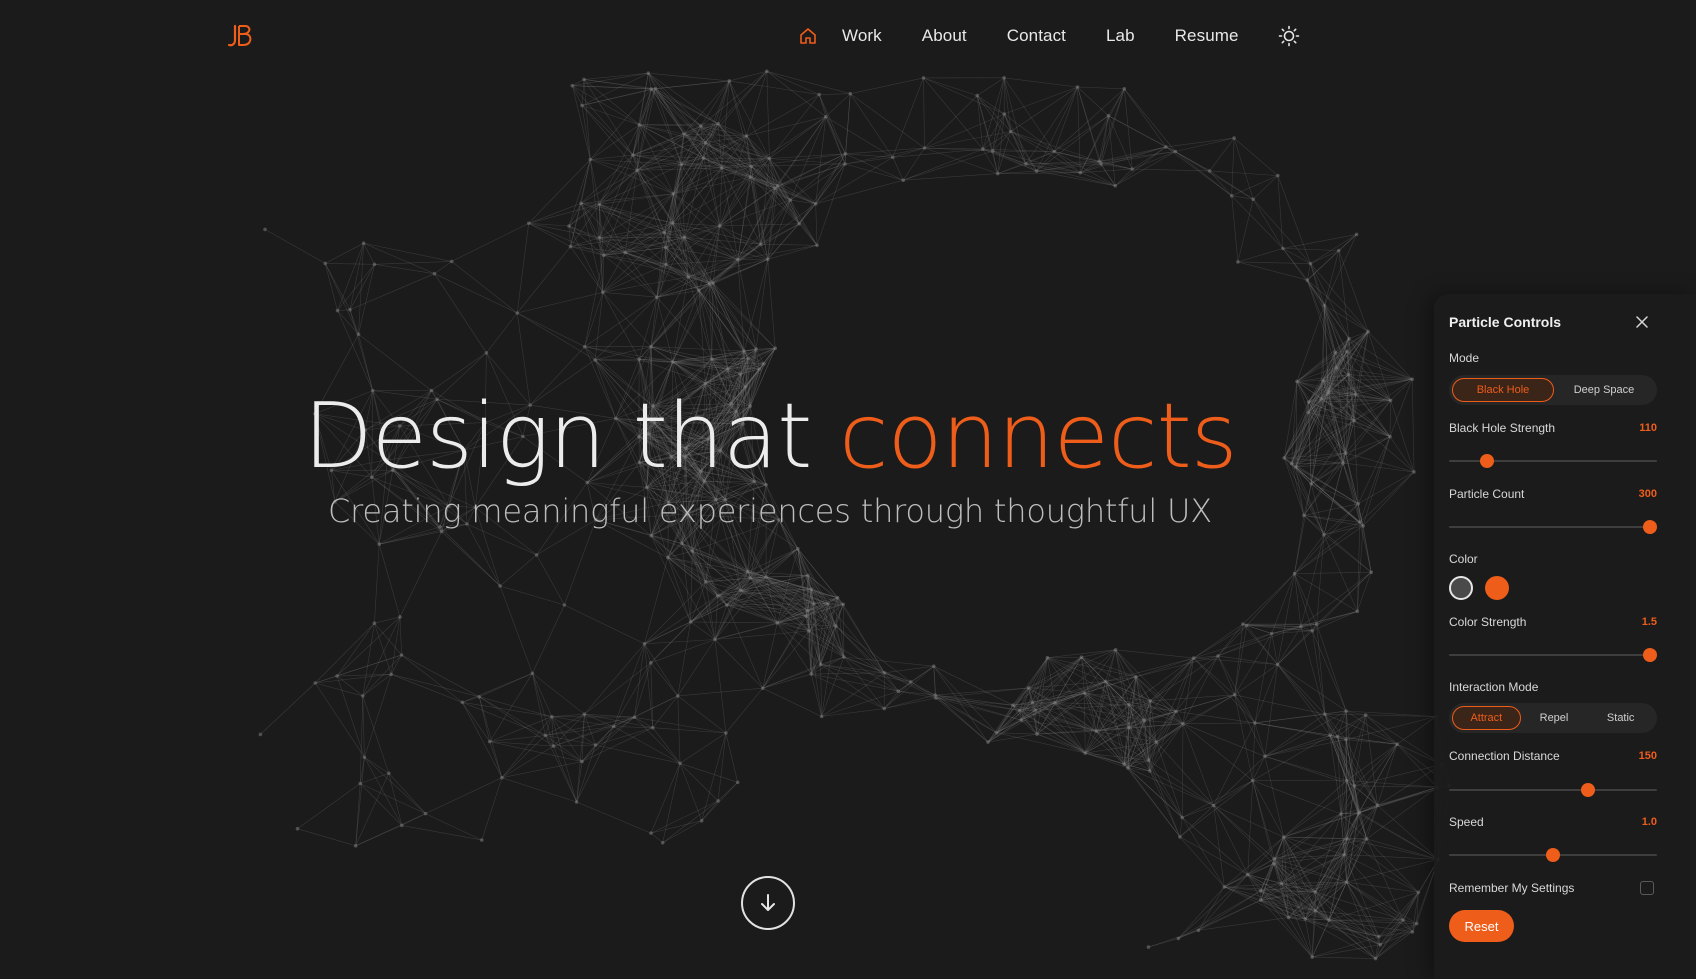 The image size is (1696, 979). I want to click on interaction-option-static: Static, so click(1620, 718).